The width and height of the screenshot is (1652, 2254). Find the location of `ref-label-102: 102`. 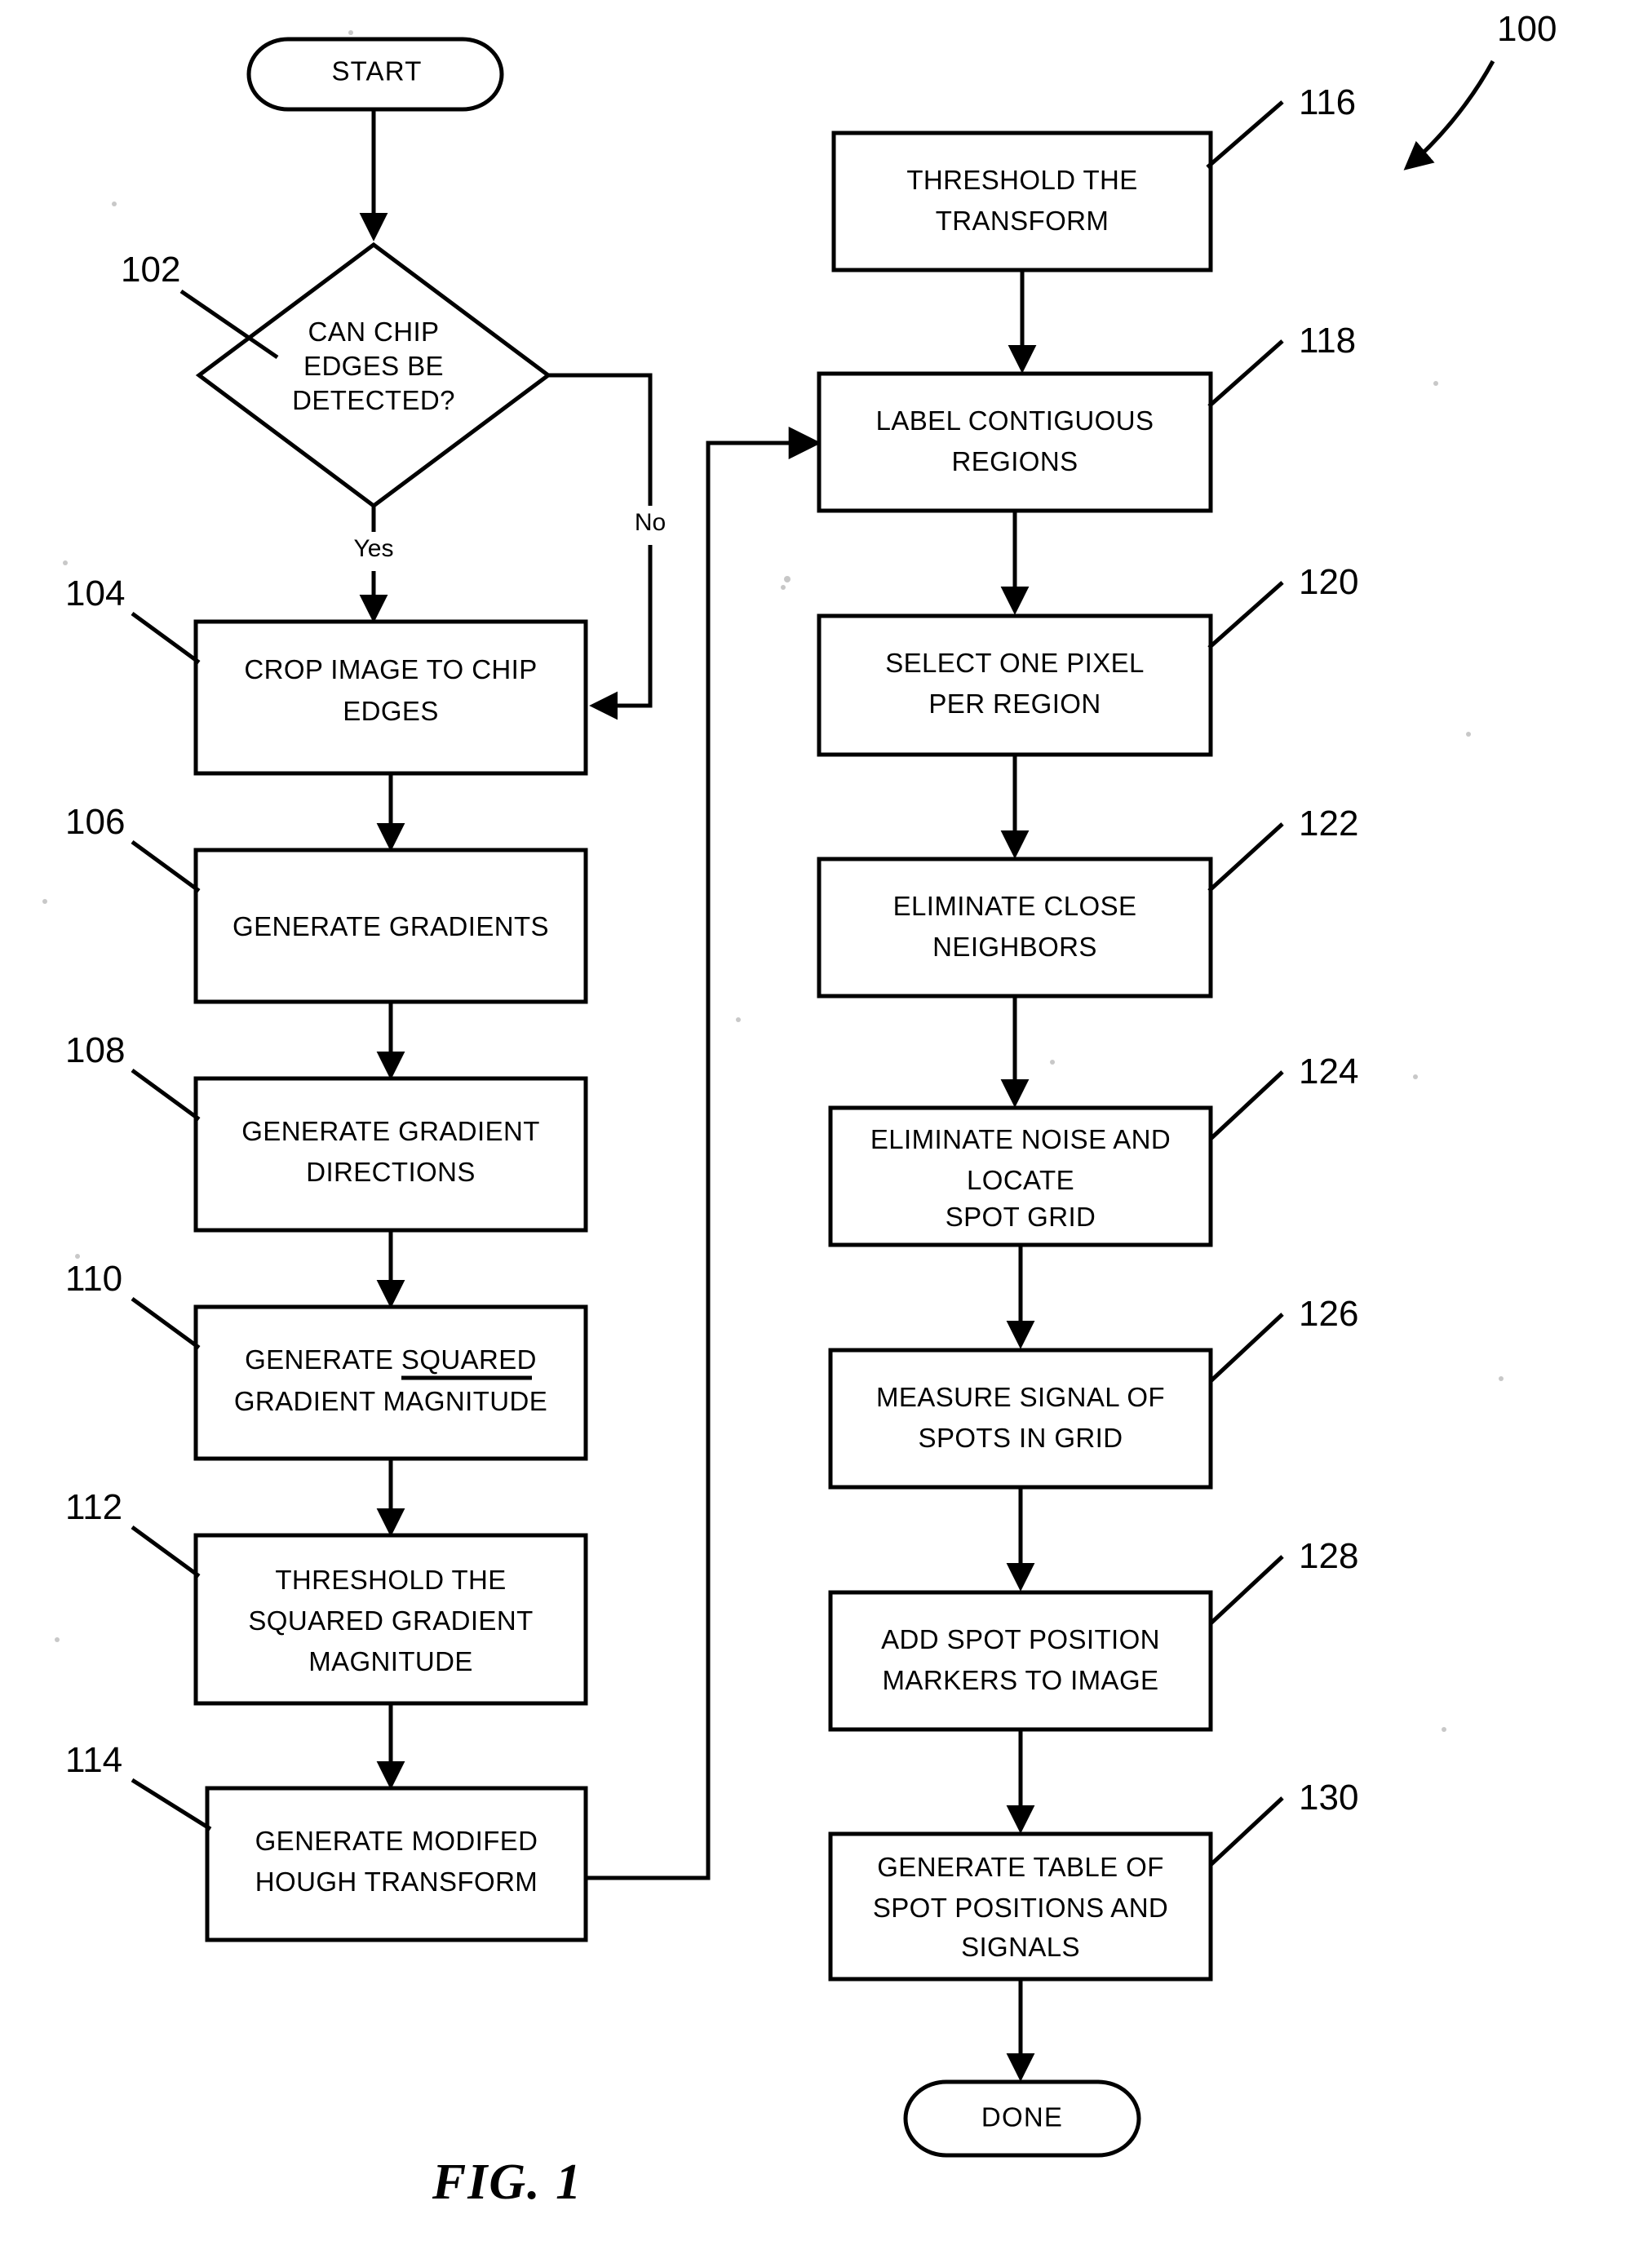

ref-label-102: 102 is located at coordinates (150, 270).